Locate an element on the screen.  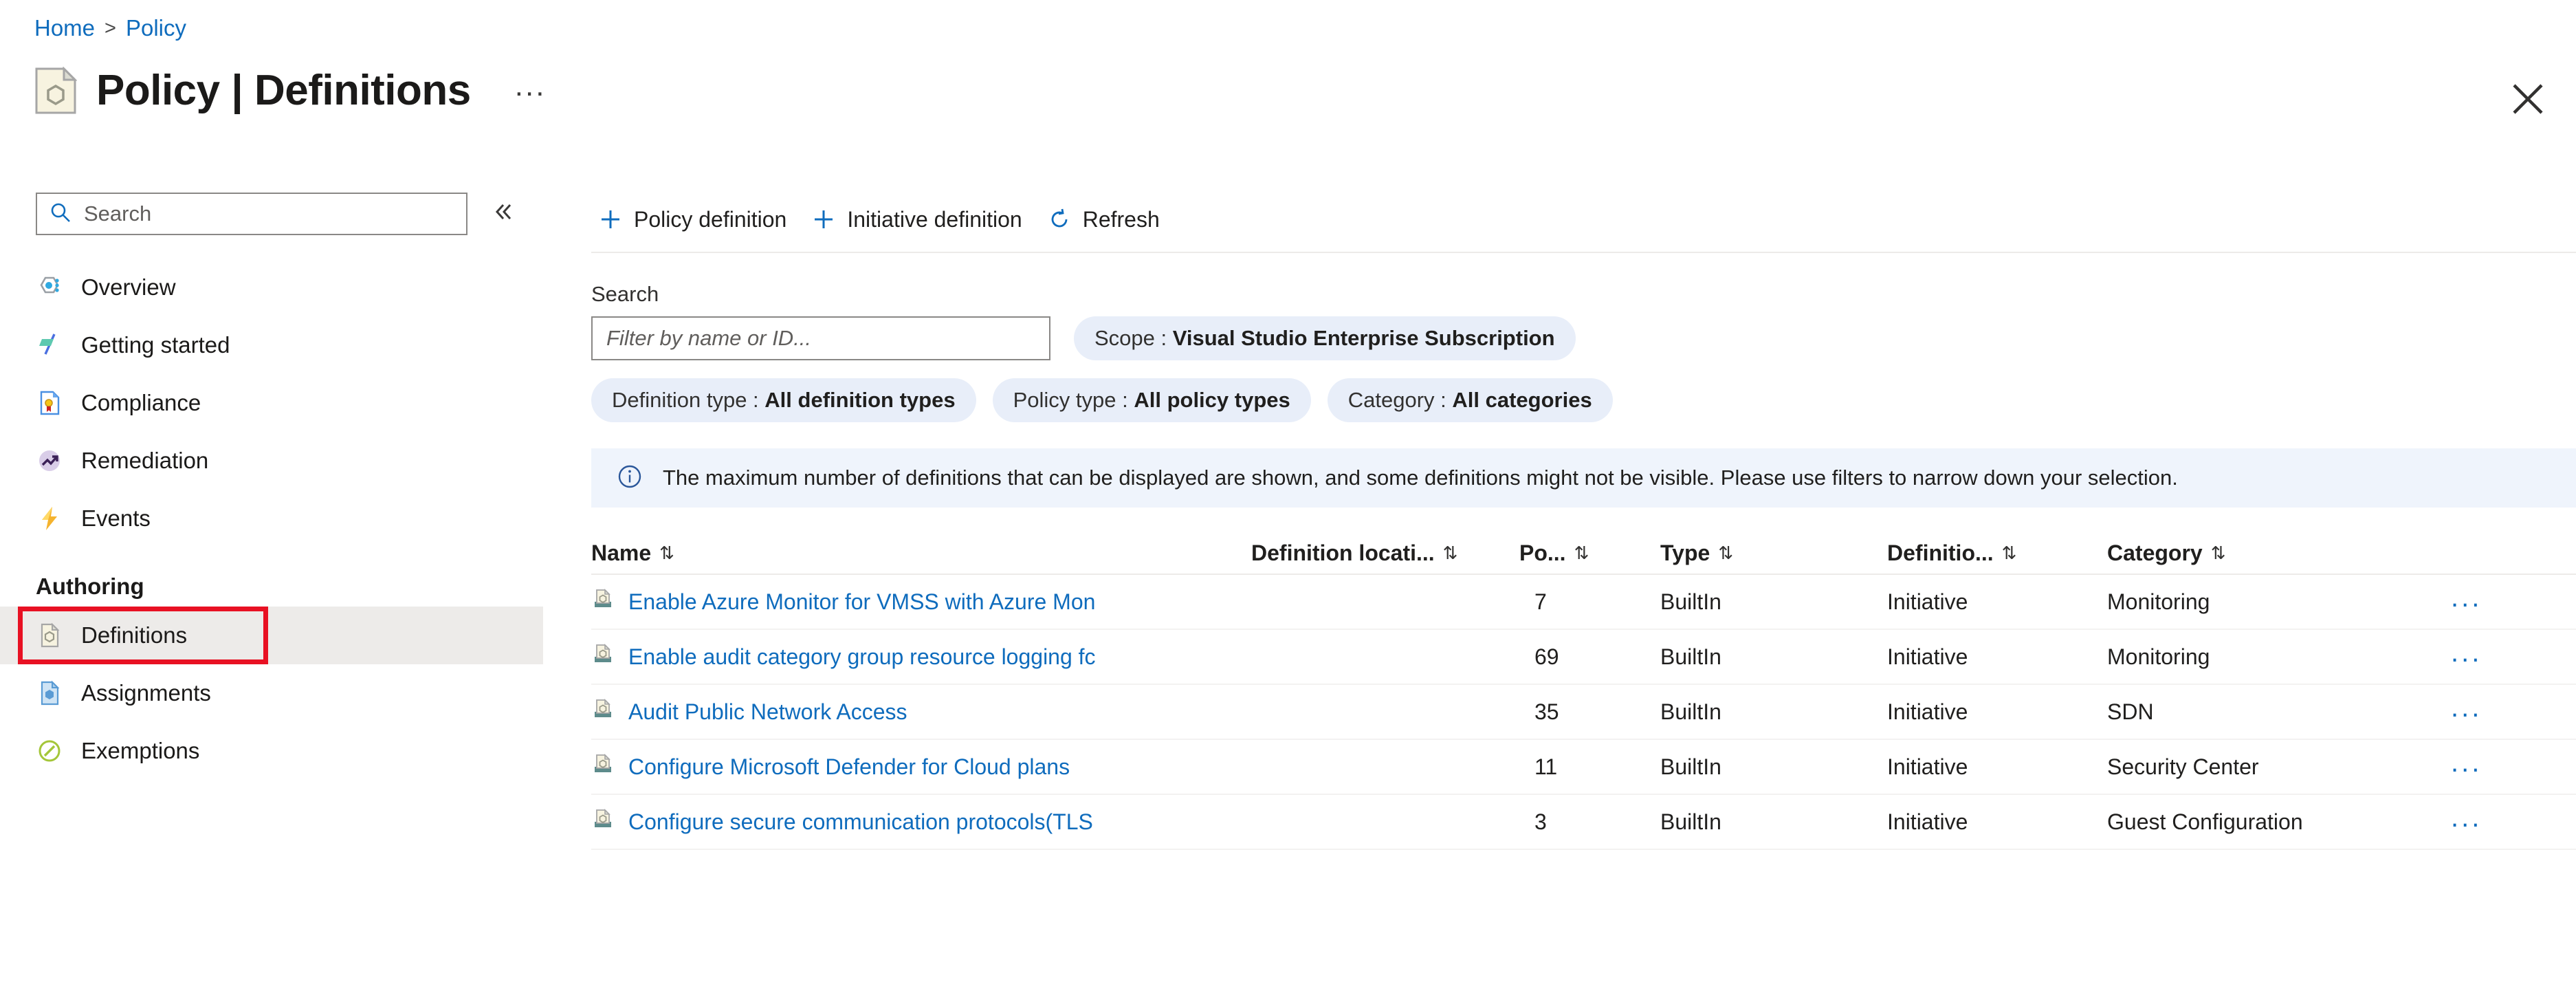
policy-document-icon is located at coordinates (56, 90).